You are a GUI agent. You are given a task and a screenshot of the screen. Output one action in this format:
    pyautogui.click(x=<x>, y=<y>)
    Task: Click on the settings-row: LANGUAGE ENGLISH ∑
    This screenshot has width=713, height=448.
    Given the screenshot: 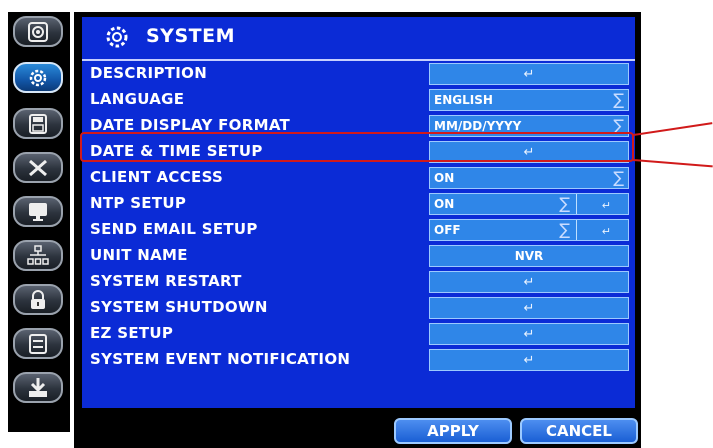 What is the action you would take?
    pyautogui.click(x=358, y=100)
    